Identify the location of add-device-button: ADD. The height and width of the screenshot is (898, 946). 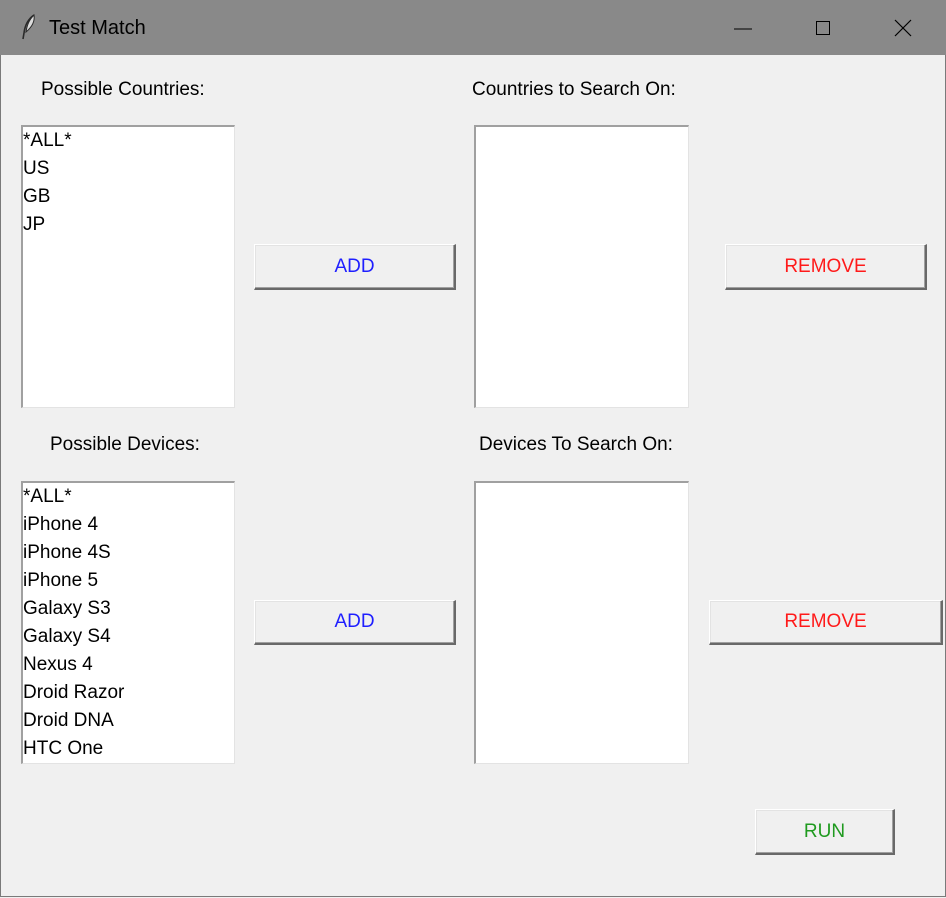
(355, 622).